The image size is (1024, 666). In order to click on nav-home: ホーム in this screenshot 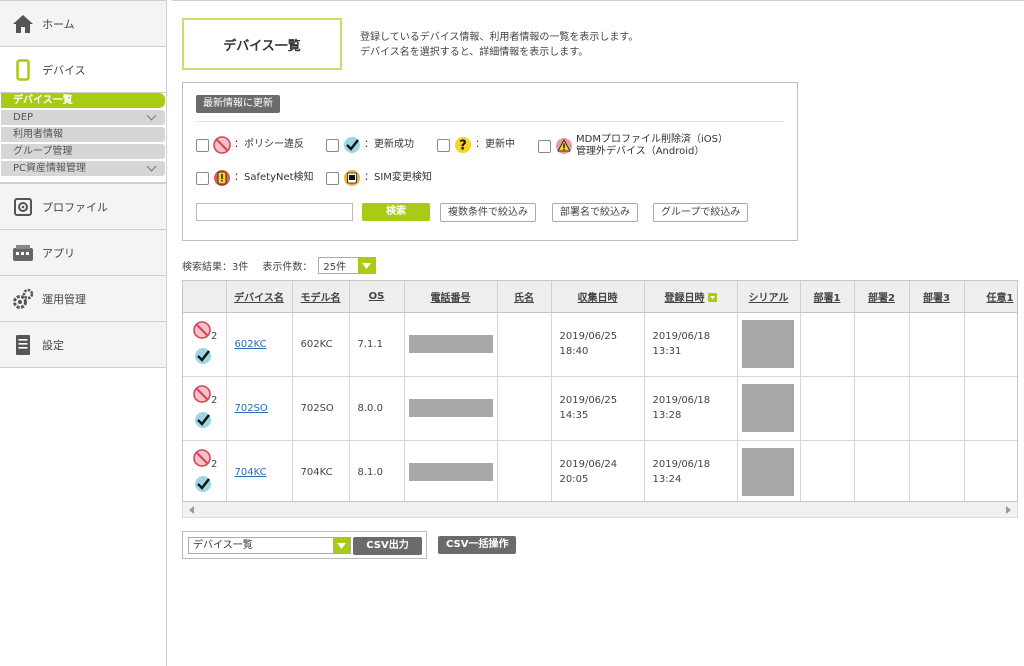, I will do `click(83, 23)`.